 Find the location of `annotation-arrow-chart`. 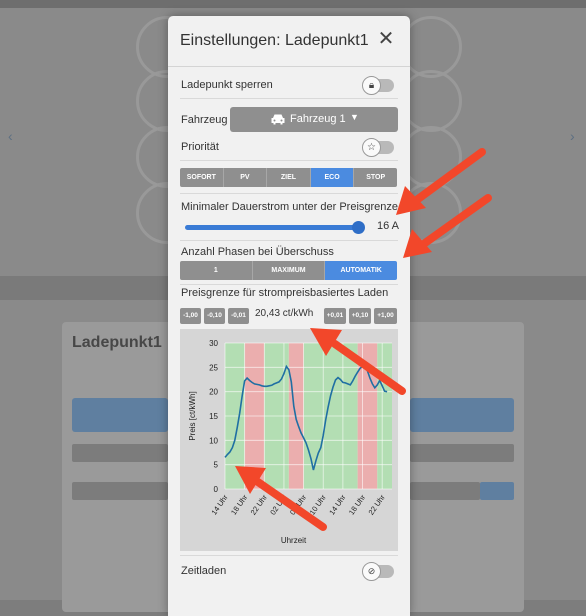

annotation-arrow-chart is located at coordinates (281, 498).